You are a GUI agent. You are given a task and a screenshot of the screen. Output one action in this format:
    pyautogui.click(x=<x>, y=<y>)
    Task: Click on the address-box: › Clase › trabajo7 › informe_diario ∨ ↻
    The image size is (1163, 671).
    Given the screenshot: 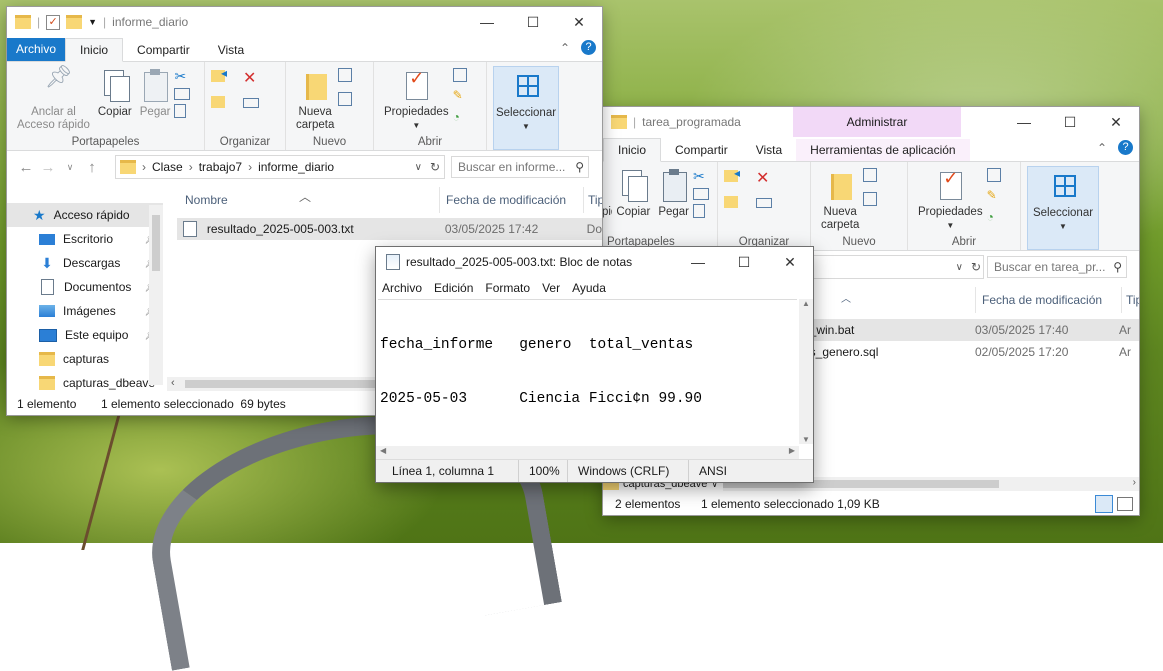 What is the action you would take?
    pyautogui.click(x=280, y=167)
    